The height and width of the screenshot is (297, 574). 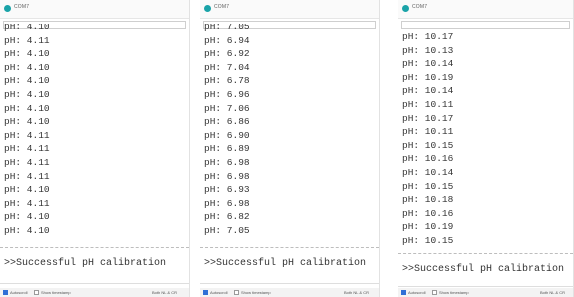 I want to click on output-line: pH: 7.04, so click(x=227, y=67).